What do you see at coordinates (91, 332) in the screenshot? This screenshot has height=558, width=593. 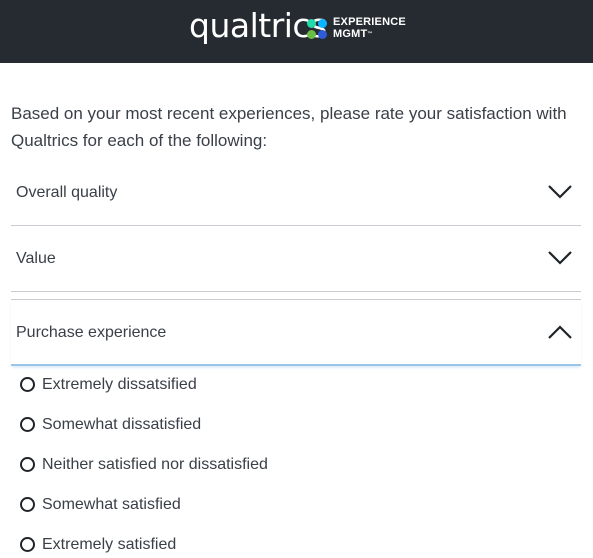 I see `accordion-label: Purchase experience` at bounding box center [91, 332].